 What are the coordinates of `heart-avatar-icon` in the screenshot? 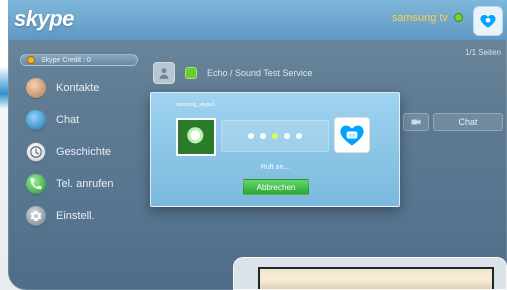 It's located at (488, 21).